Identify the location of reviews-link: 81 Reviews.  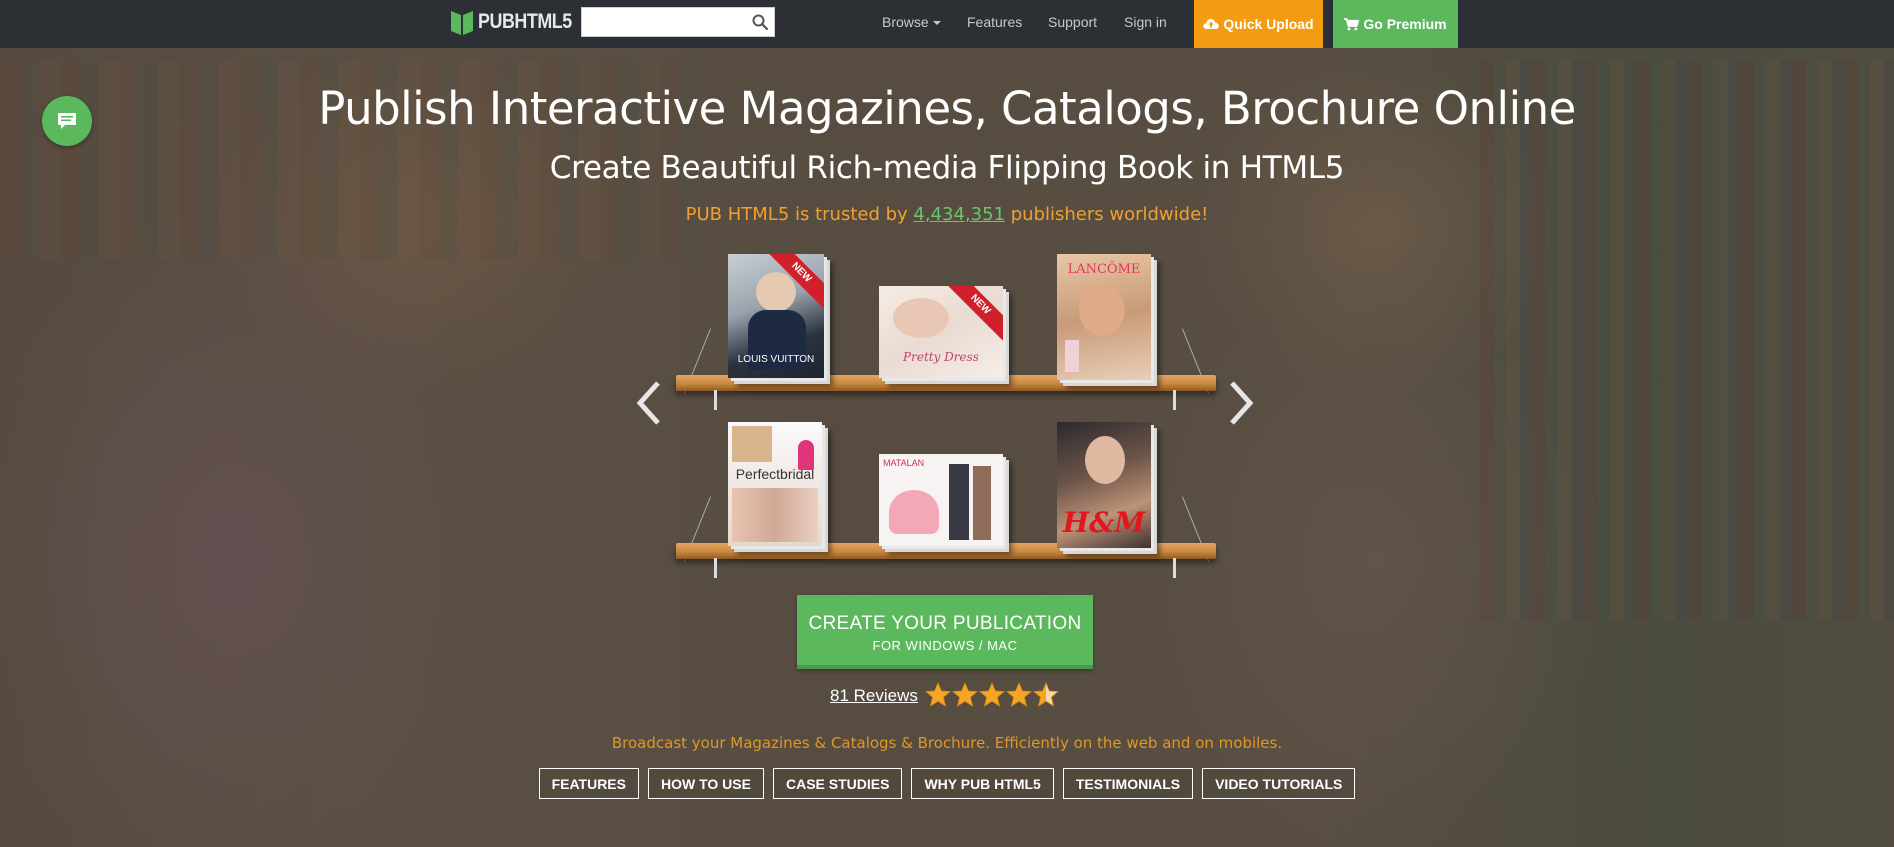
(874, 696).